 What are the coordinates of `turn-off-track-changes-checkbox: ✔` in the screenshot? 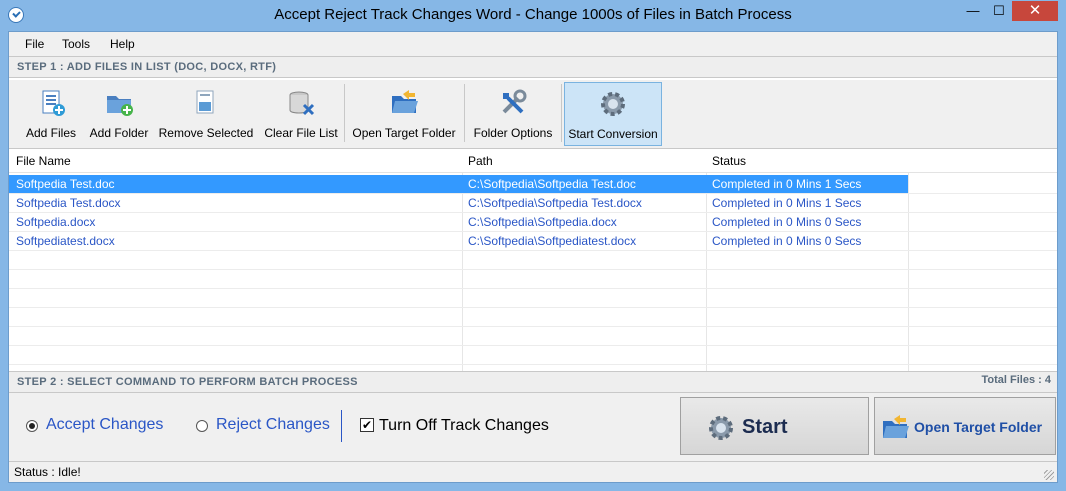 It's located at (367, 425).